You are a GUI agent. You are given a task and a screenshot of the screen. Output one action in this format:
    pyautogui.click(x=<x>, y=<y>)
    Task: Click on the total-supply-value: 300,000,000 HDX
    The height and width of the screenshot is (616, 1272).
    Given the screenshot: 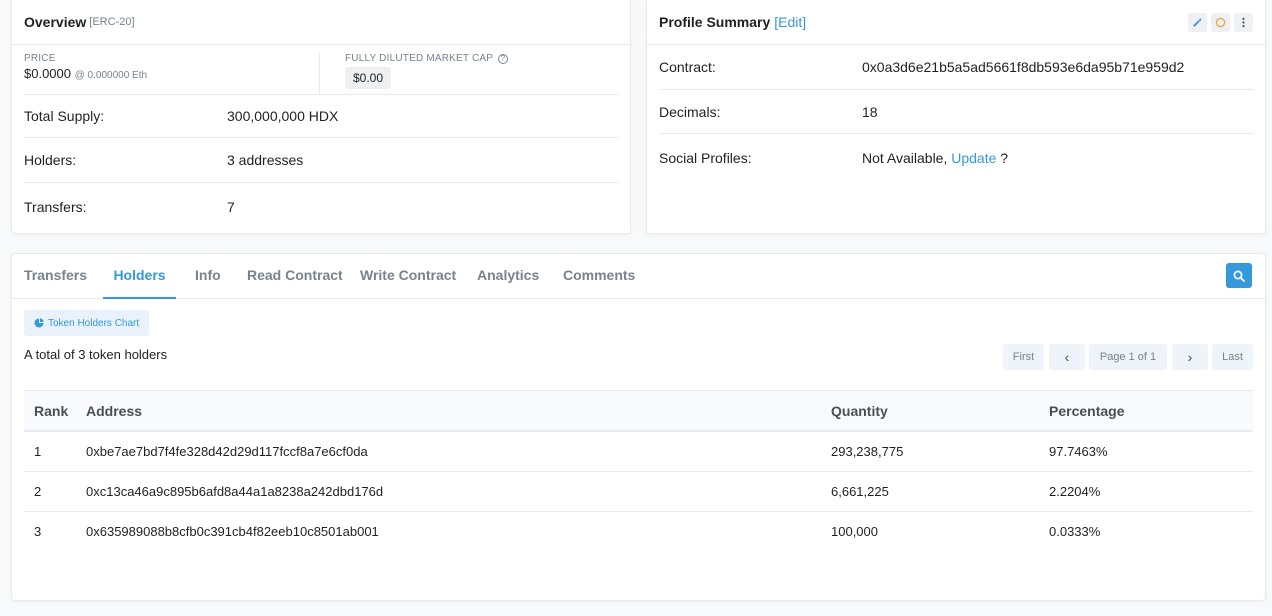 What is the action you would take?
    pyautogui.click(x=283, y=116)
    